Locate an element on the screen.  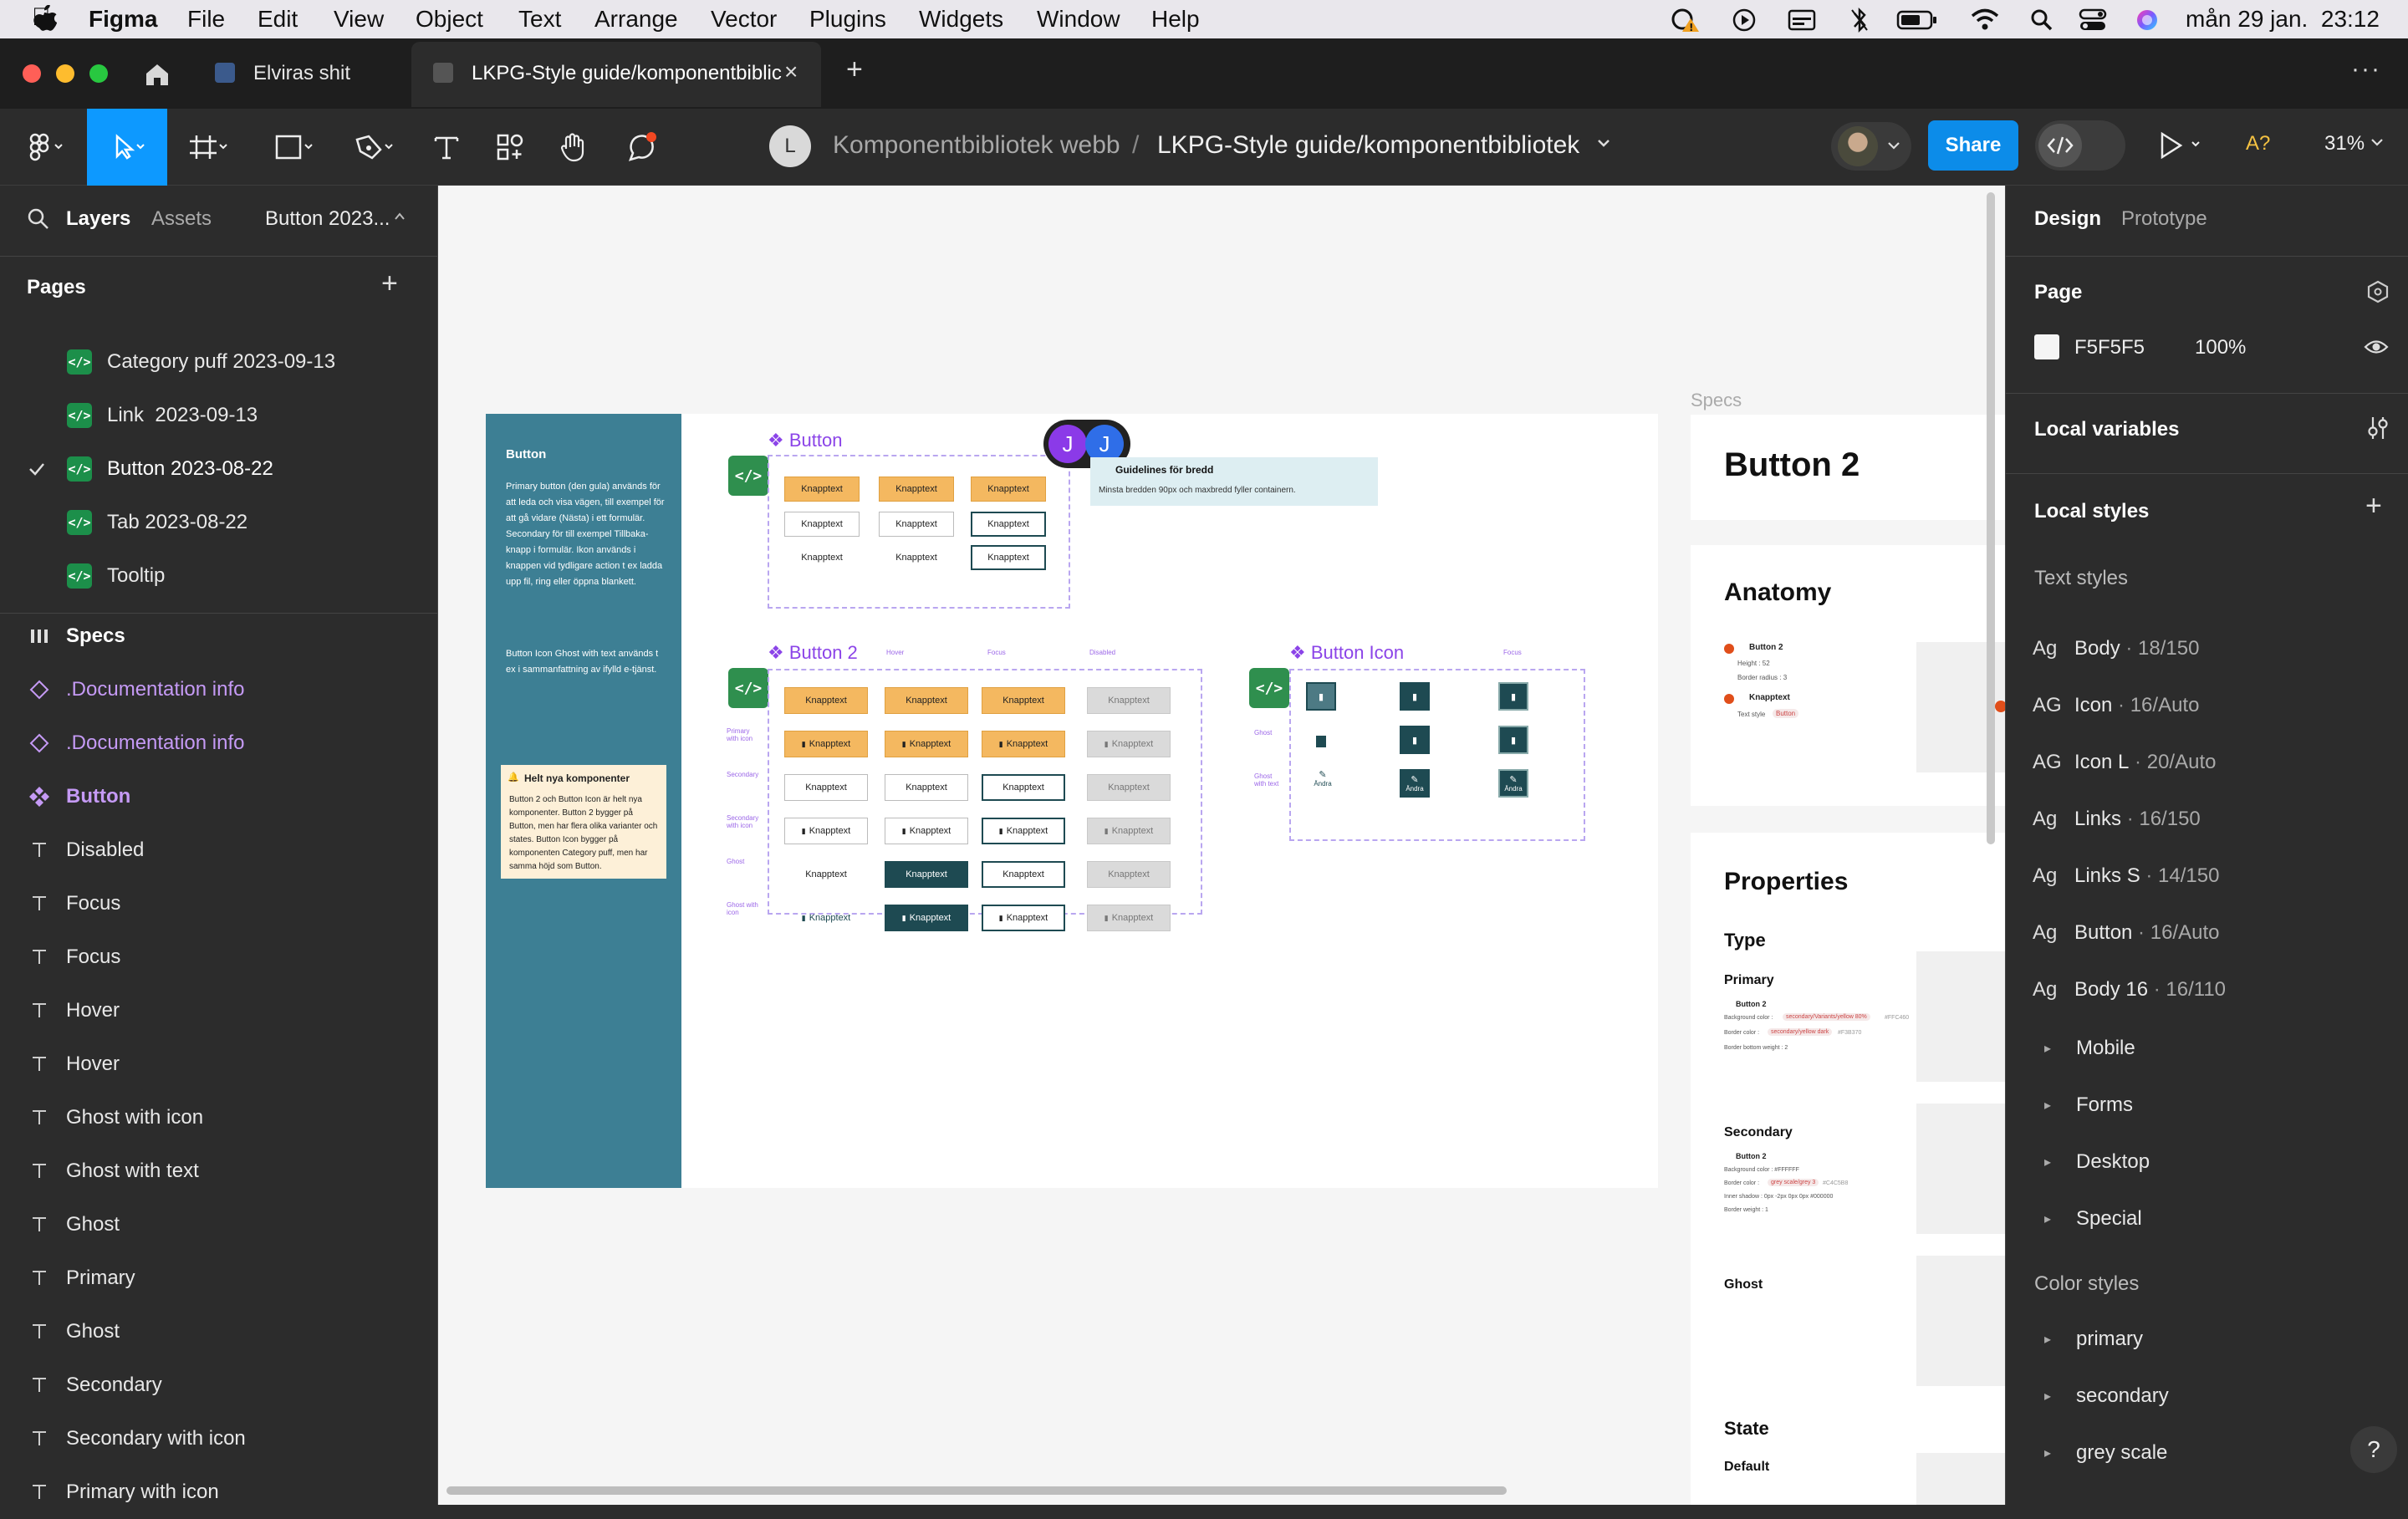
menu-object: Object is located at coordinates (449, 19).